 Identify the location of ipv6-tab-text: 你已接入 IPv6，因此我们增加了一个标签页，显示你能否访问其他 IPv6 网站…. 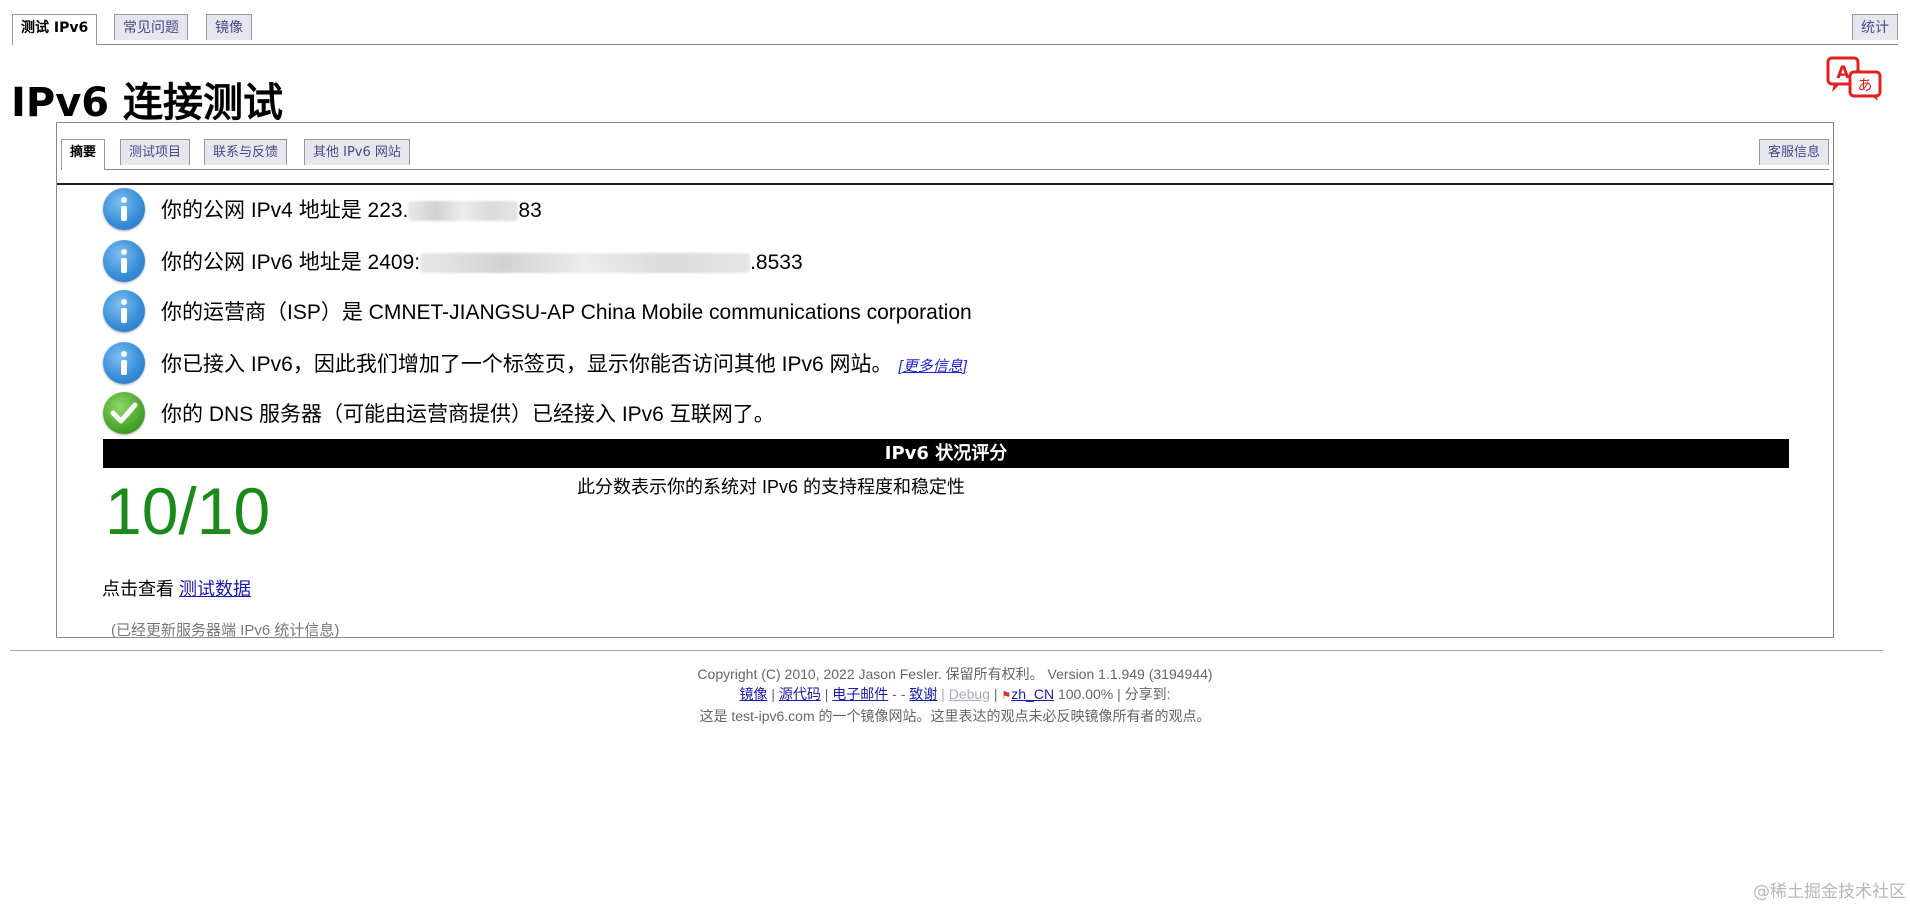
(527, 364).